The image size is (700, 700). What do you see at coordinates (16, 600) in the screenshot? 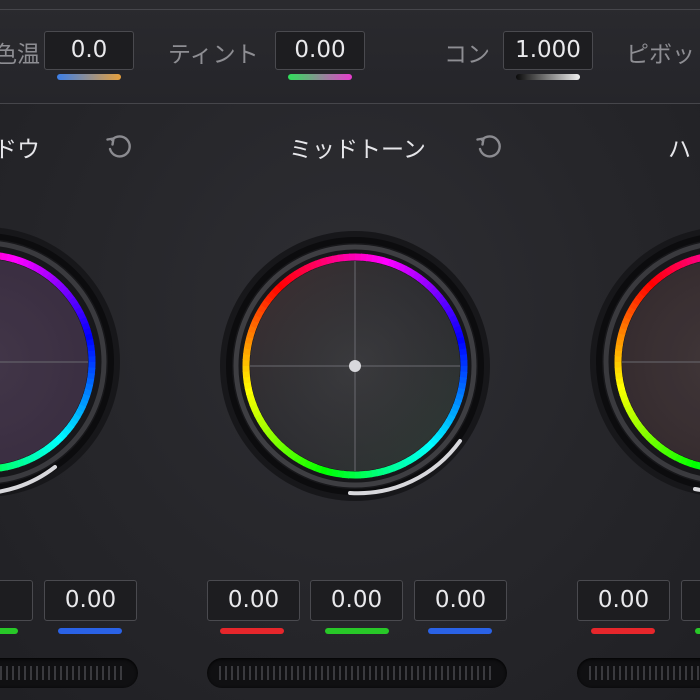
I see `rgb-value-field-green: 0` at bounding box center [16, 600].